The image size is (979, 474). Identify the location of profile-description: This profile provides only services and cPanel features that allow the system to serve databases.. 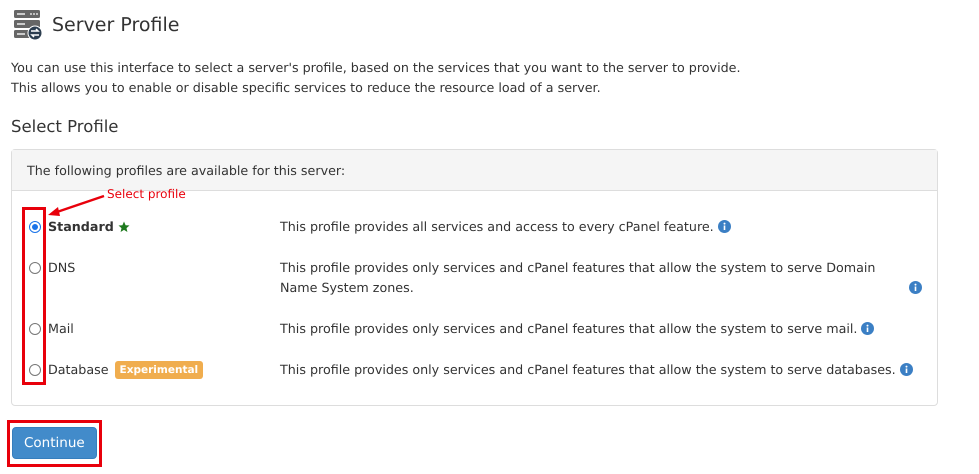
(588, 370).